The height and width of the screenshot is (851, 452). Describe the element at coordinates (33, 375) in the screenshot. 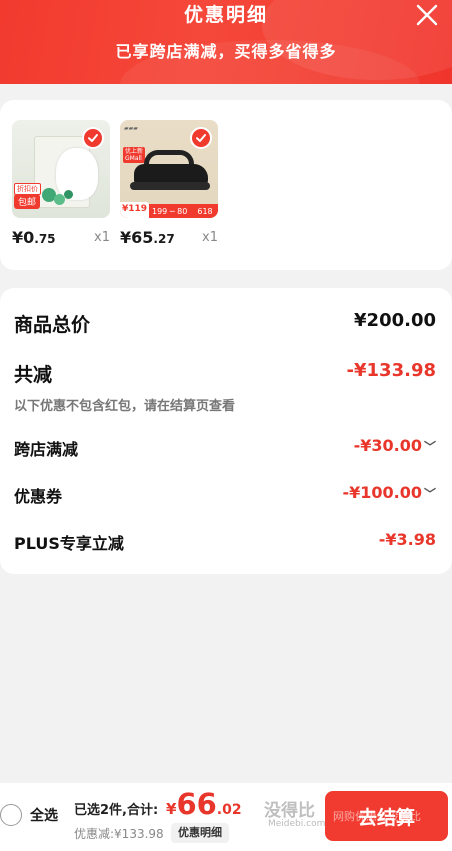

I see `total-reduction-label: 共减` at that location.